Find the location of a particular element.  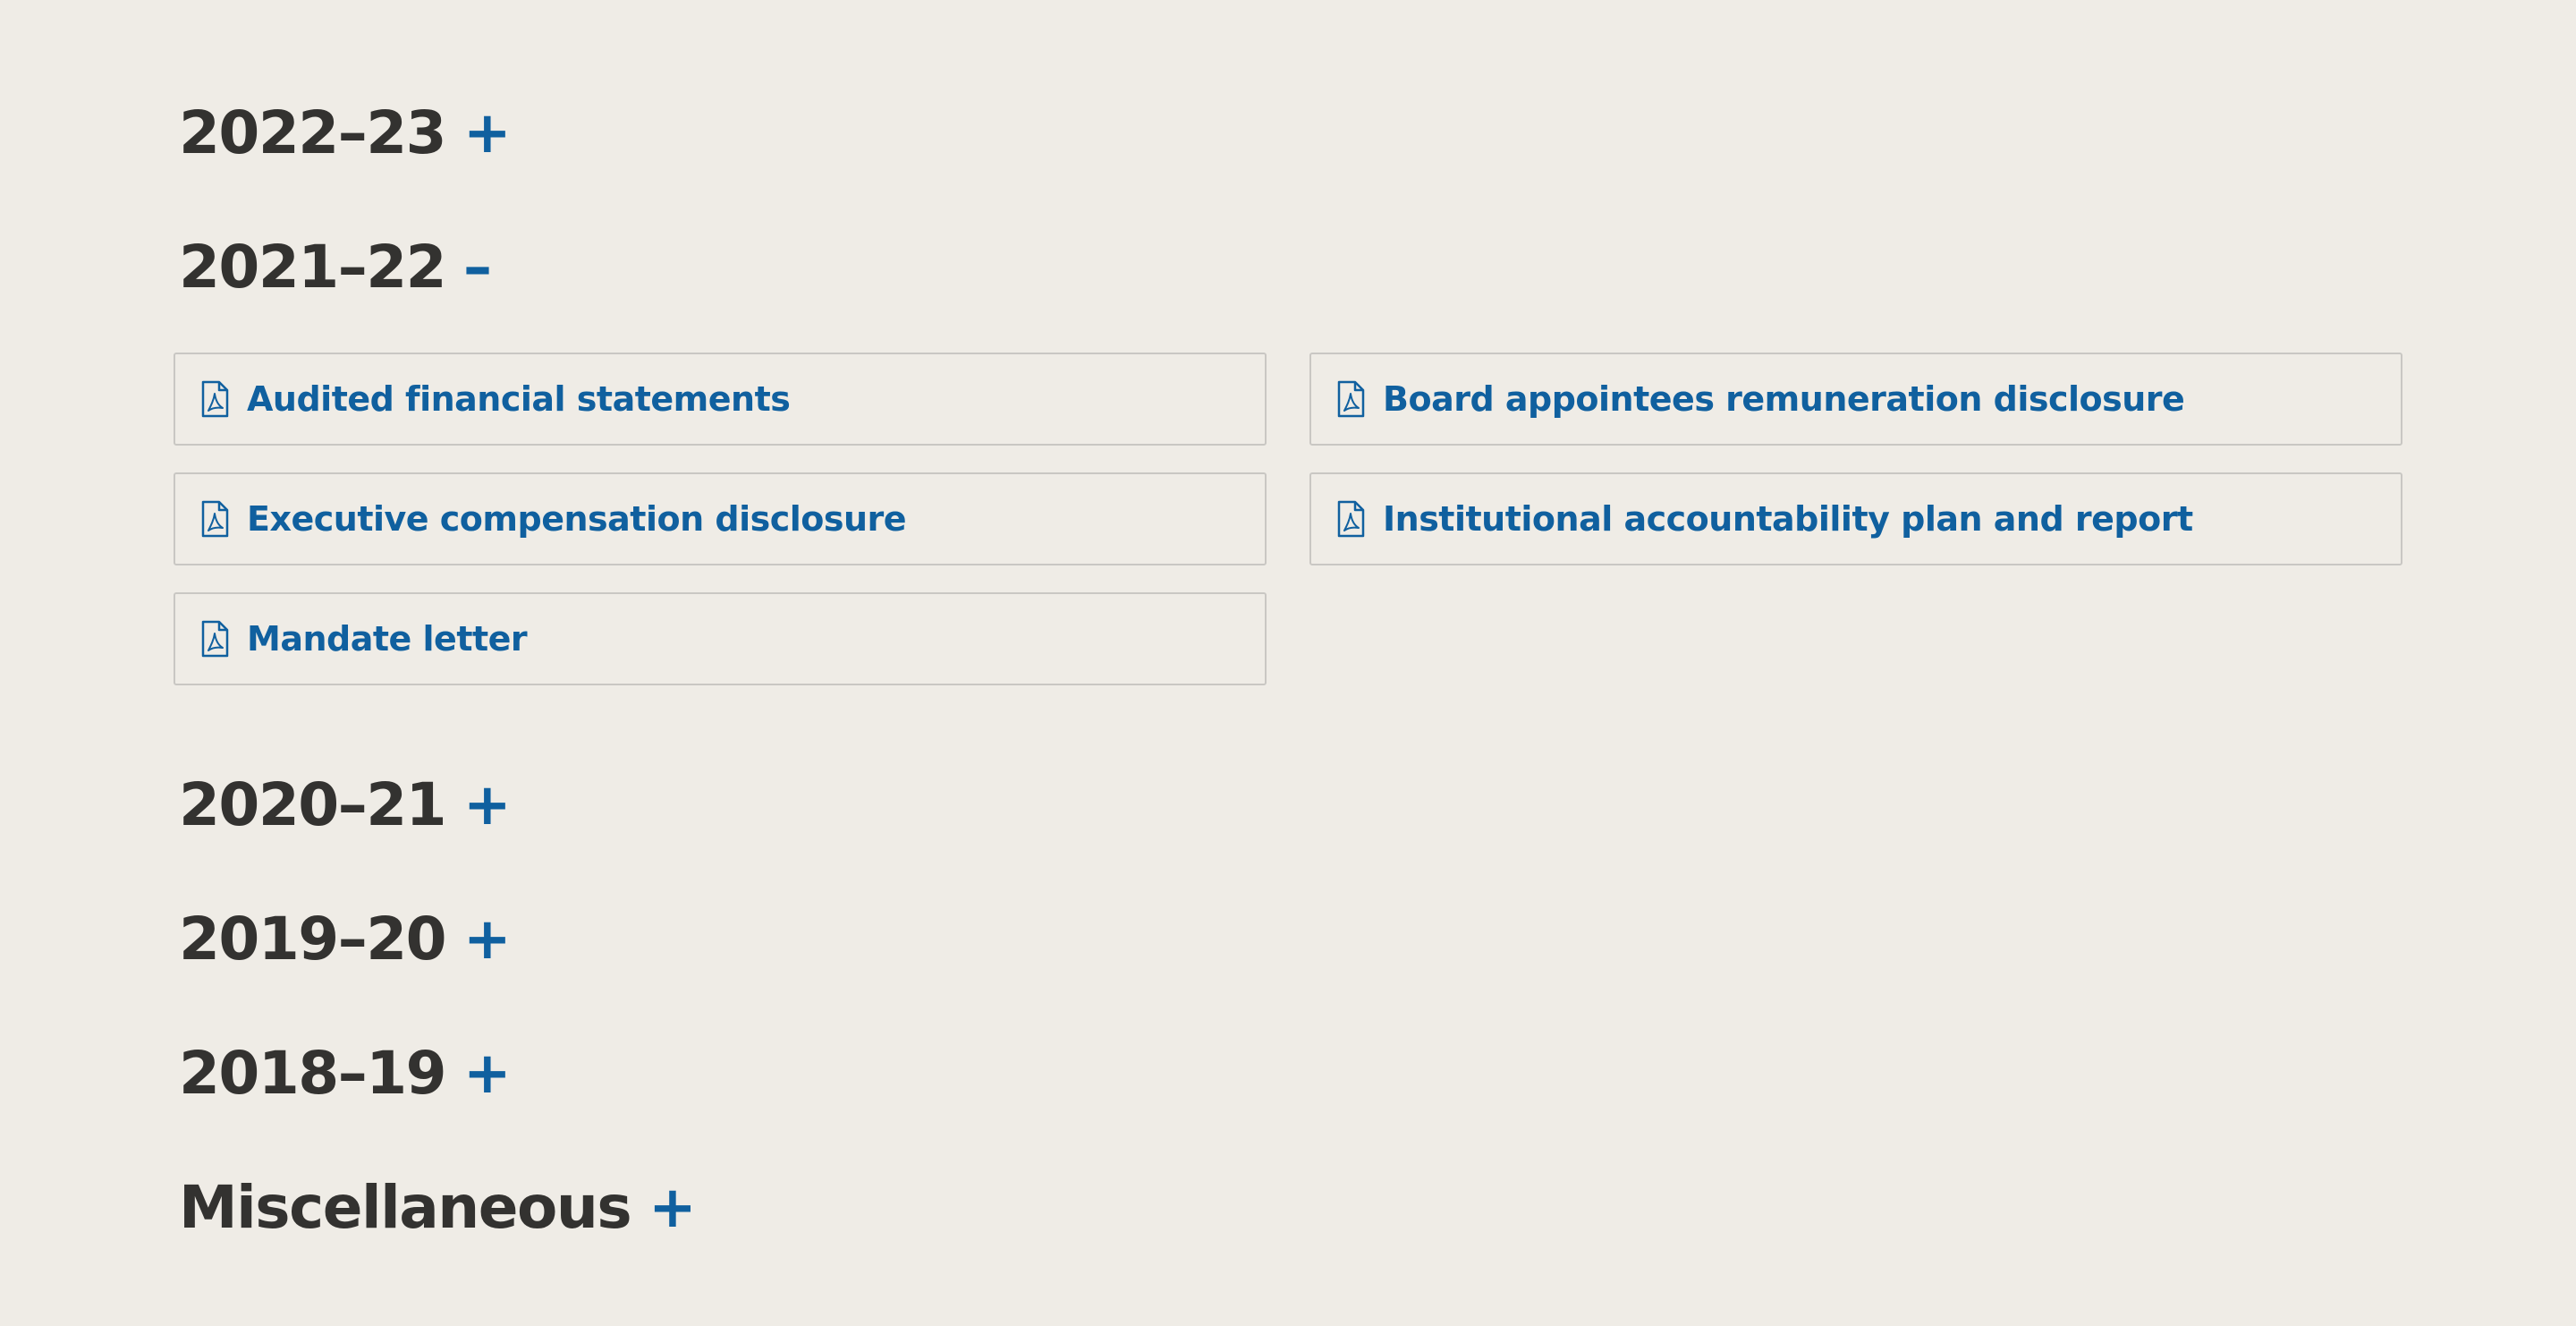

document-link-board-appointees-remuneration: Board appointees remuneration disclosure is located at coordinates (1855, 399).